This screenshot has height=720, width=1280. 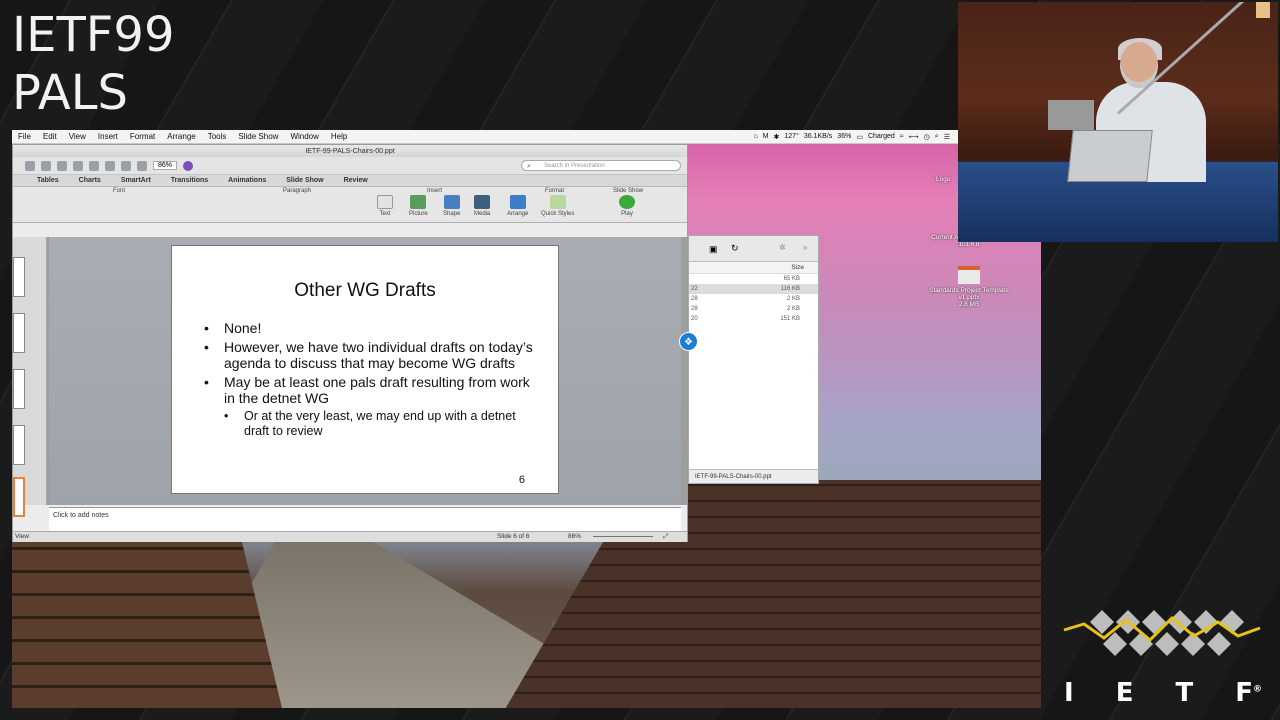 I want to click on media-button: Media, so click(x=482, y=206).